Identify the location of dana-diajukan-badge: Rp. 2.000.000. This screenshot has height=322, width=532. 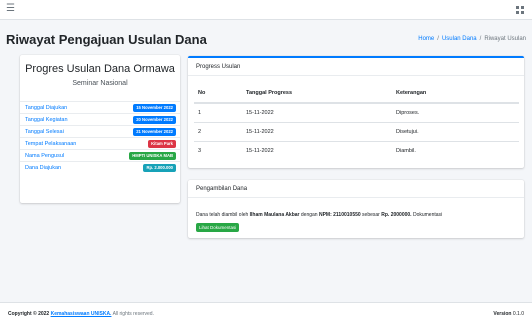
(159, 167).